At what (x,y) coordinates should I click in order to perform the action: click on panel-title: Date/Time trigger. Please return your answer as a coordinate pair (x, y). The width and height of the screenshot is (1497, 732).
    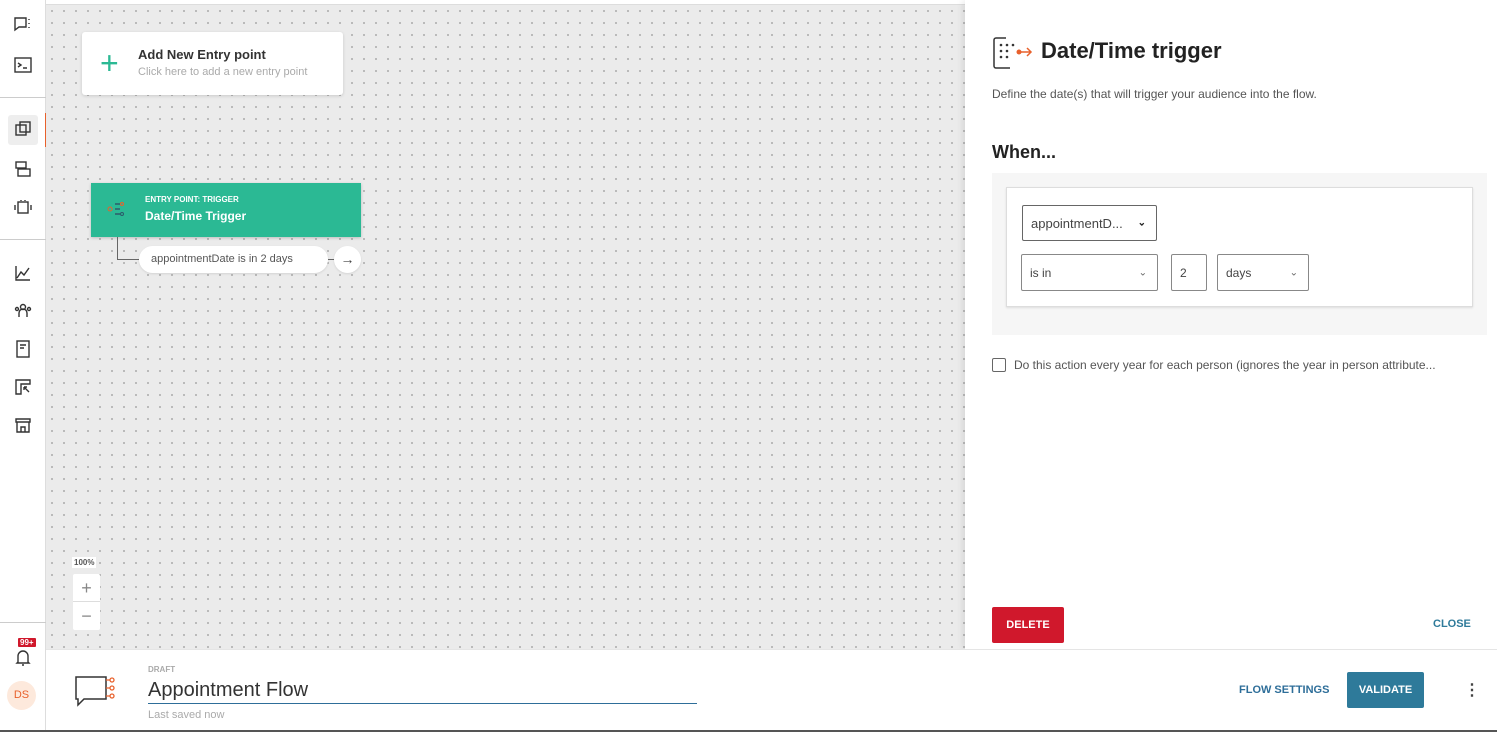
    Looking at the image, I should click on (1131, 50).